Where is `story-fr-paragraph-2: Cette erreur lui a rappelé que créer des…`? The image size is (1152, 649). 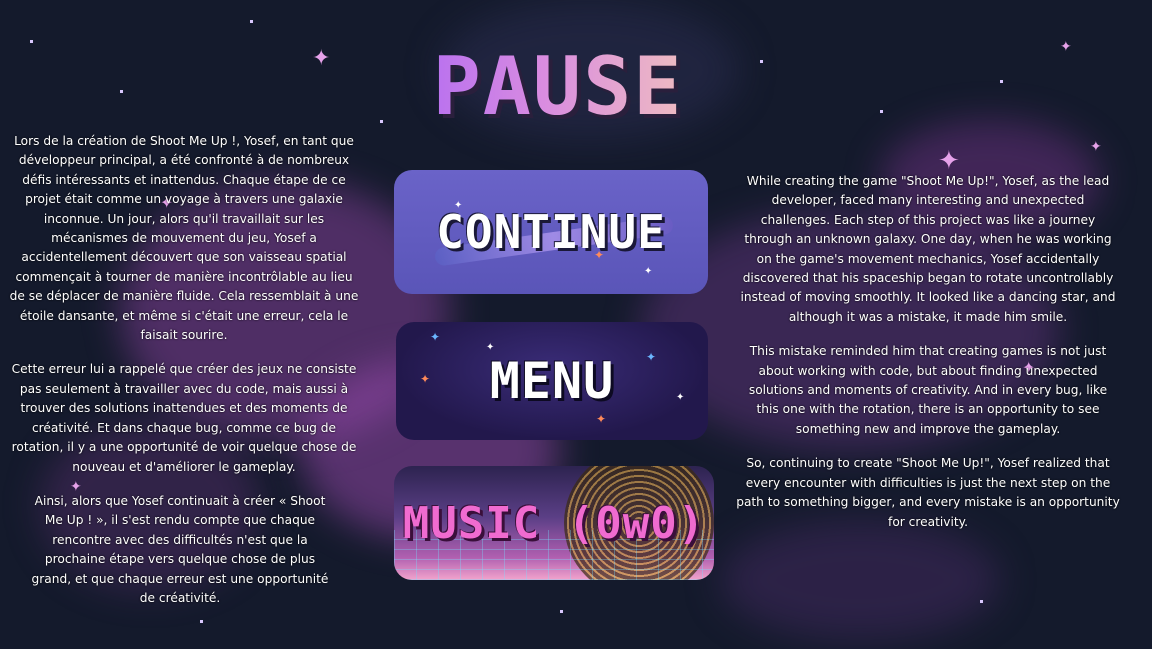 story-fr-paragraph-2: Cette erreur lui a rappelé que créer des… is located at coordinates (184, 418).